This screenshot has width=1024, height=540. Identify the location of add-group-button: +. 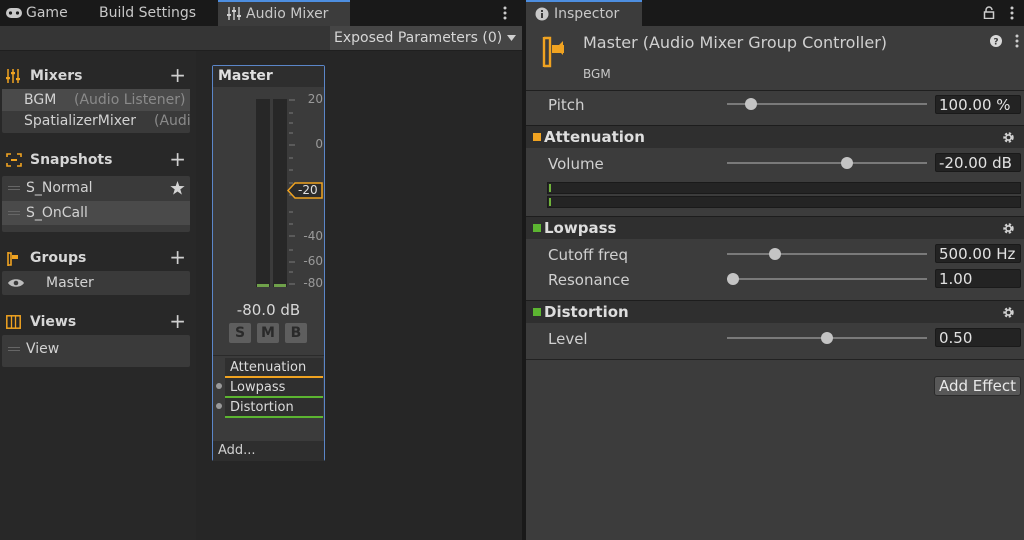
(177, 257).